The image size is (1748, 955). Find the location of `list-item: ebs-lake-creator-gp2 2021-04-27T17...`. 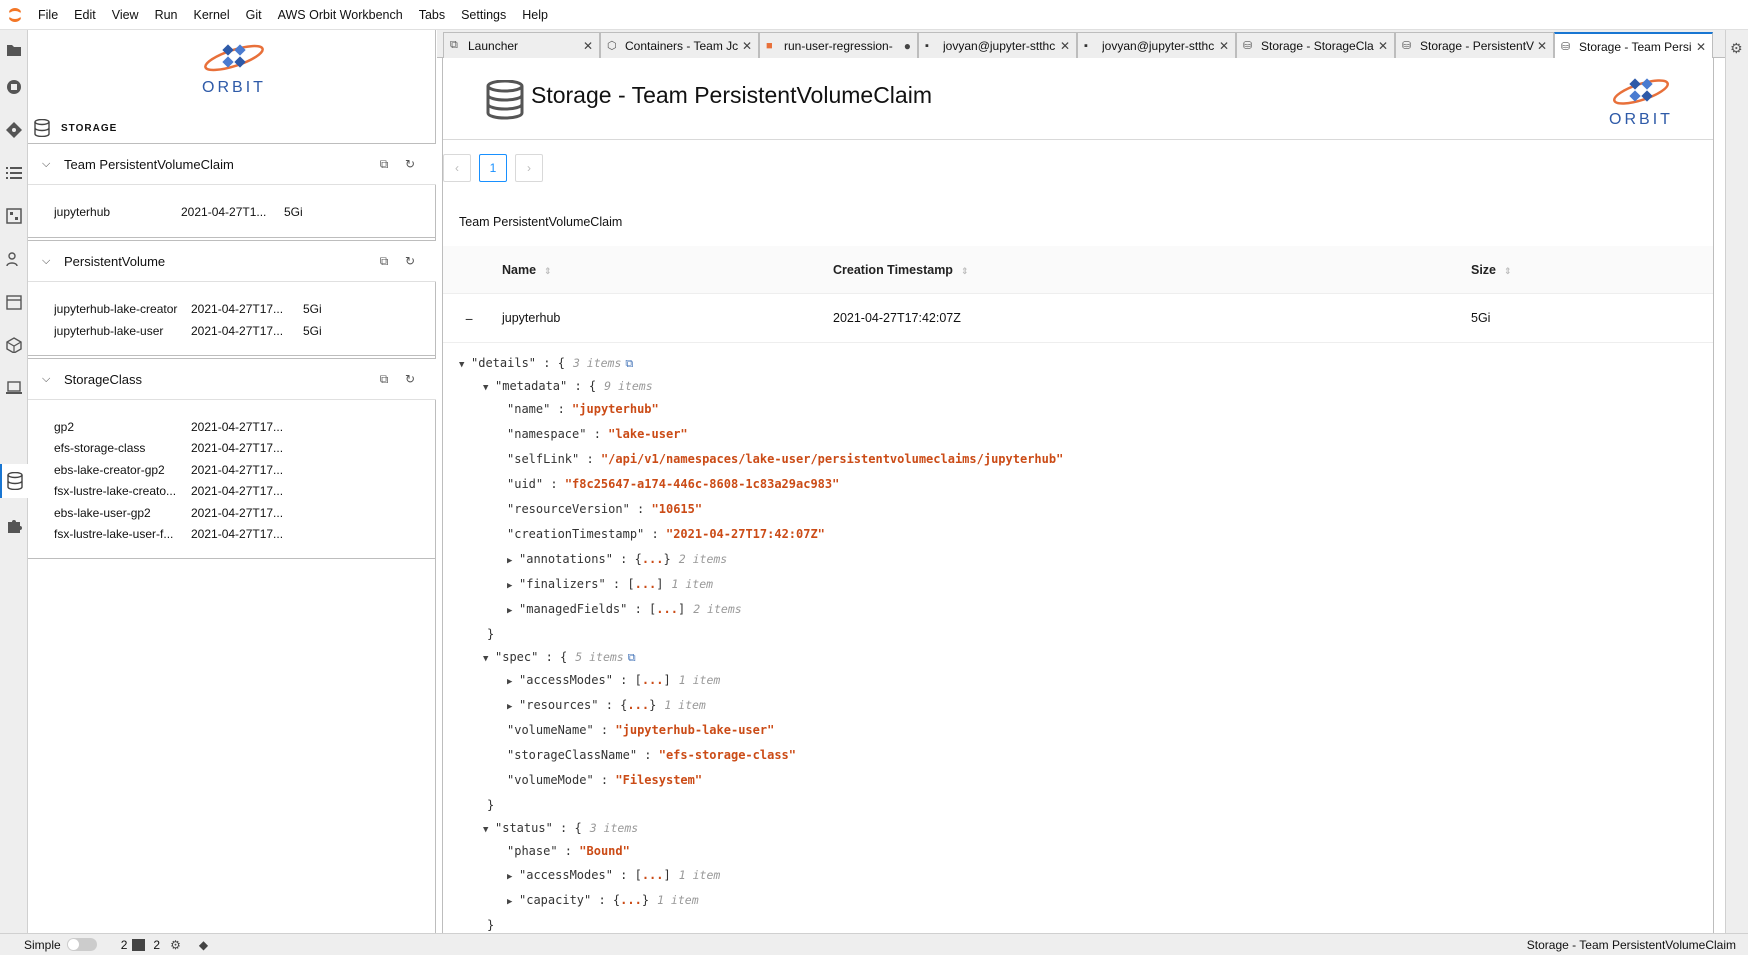

list-item: ebs-lake-creator-gp2 2021-04-27T17... is located at coordinates (178, 470).